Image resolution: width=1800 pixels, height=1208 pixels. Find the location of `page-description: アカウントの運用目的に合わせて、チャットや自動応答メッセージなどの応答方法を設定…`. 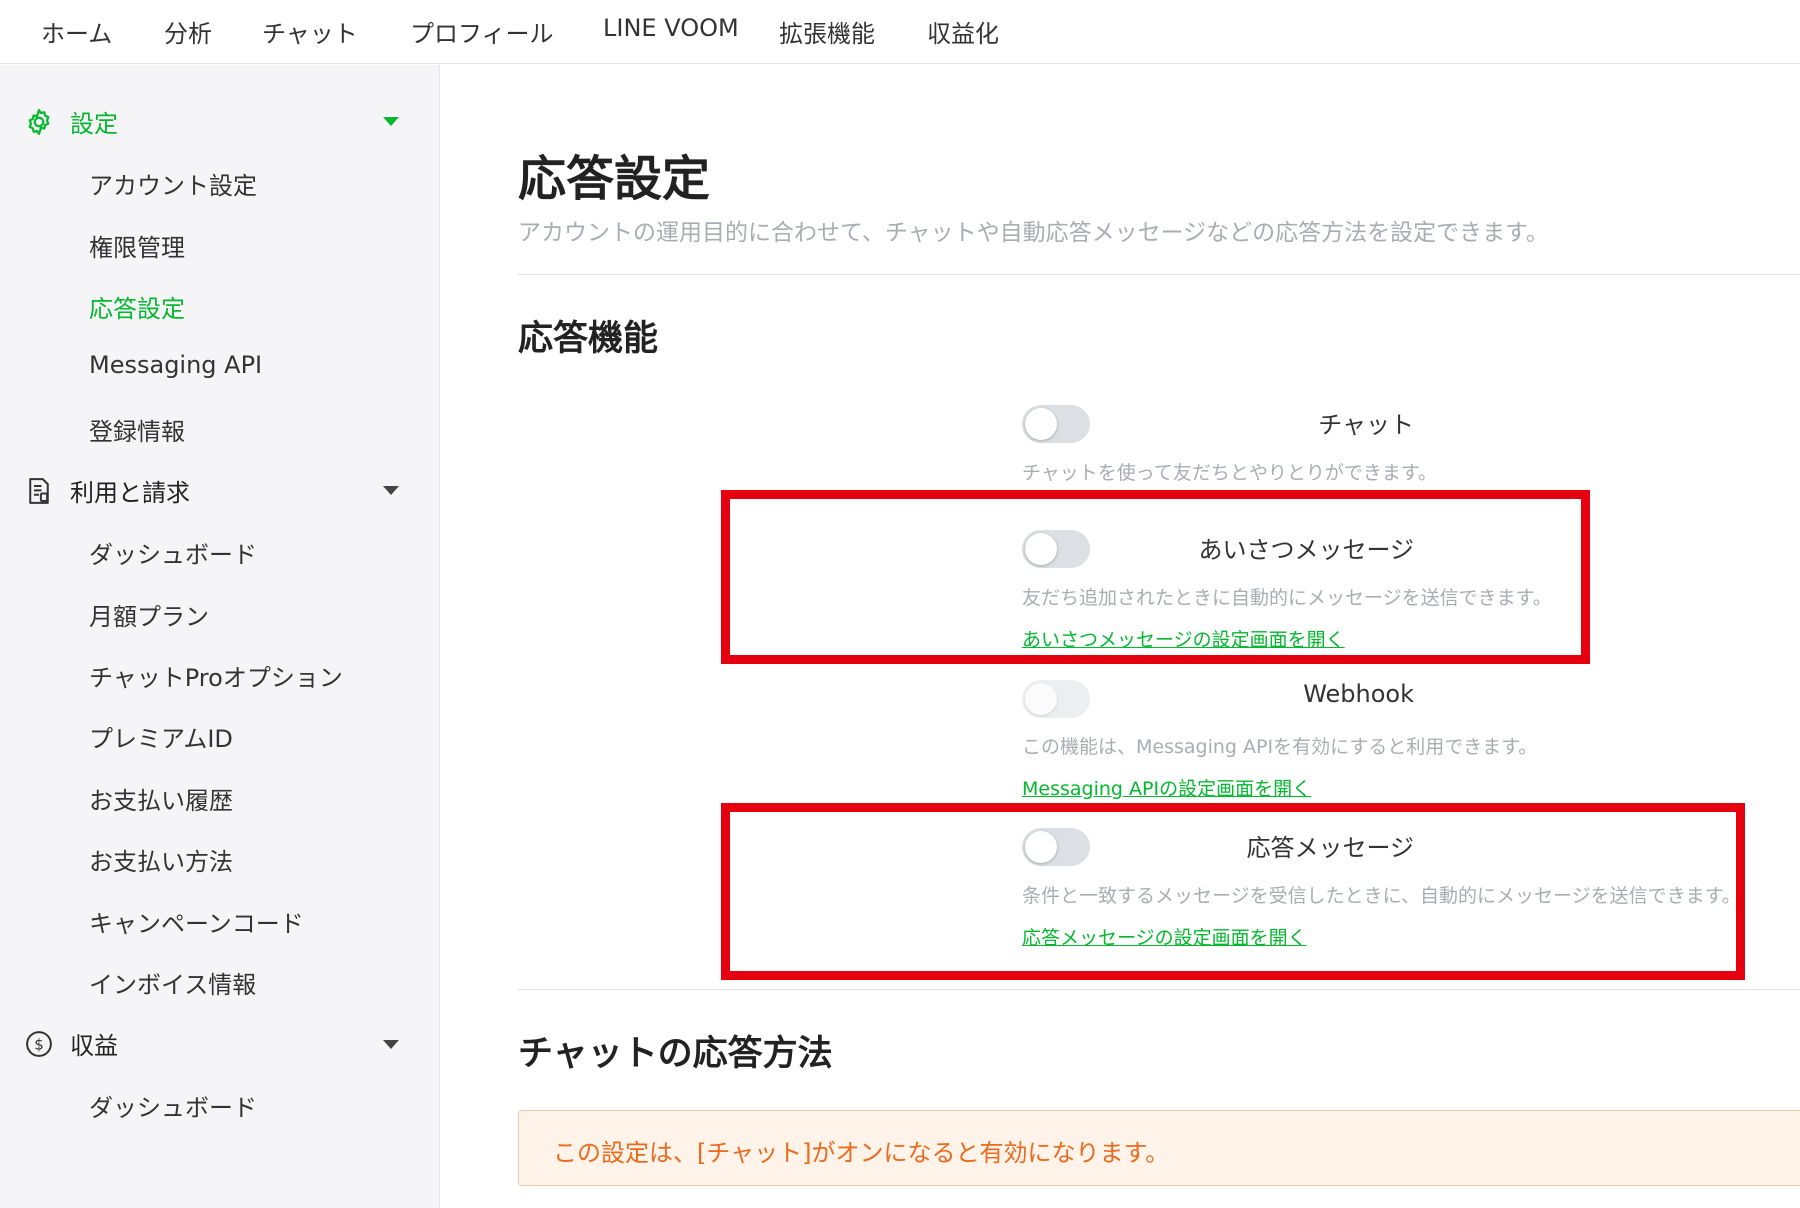

page-description: アカウントの運用目的に合わせて、チャットや自動応答メッセージなどの応答方法を設定… is located at coordinates (1033, 233).